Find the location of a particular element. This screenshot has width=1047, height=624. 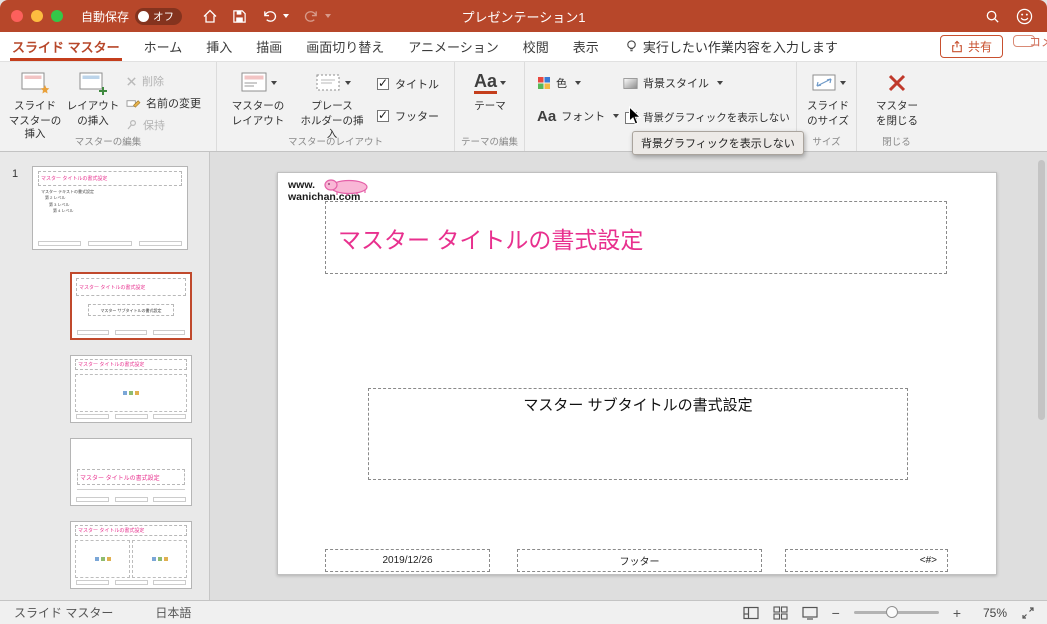

tell-me-box: 実行したい作業内容を入力します is located at coordinates (731, 46).